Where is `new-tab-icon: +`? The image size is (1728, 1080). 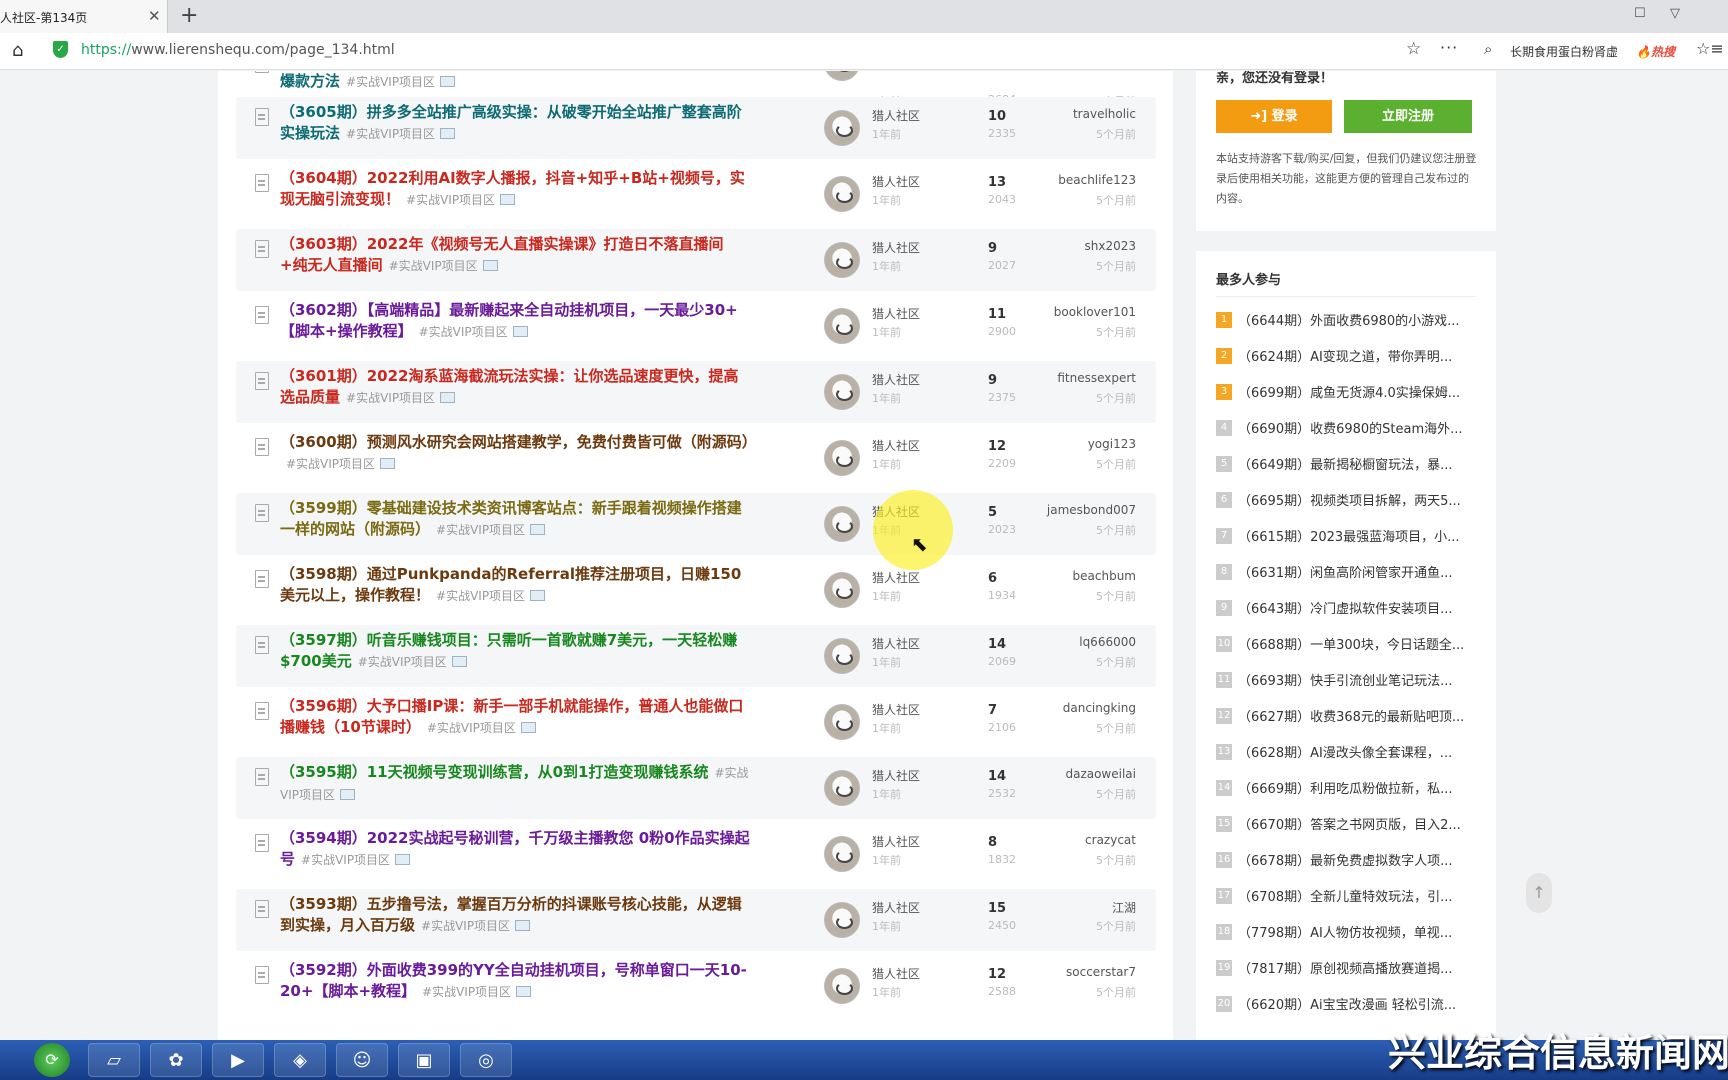 new-tab-icon: + is located at coordinates (189, 15).